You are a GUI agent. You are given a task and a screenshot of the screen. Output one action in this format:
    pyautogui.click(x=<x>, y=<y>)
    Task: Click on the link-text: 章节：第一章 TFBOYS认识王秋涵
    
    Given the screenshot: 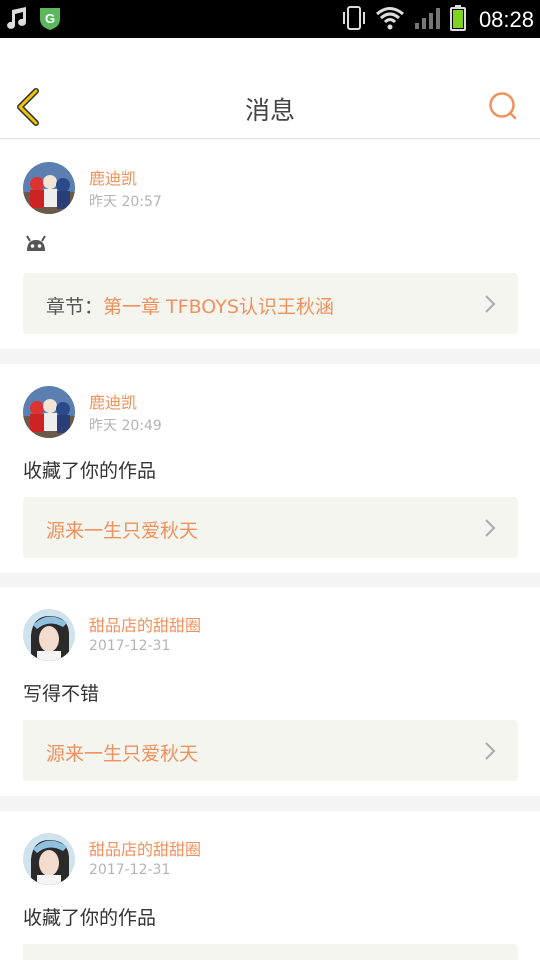 What is the action you would take?
    pyautogui.click(x=190, y=305)
    